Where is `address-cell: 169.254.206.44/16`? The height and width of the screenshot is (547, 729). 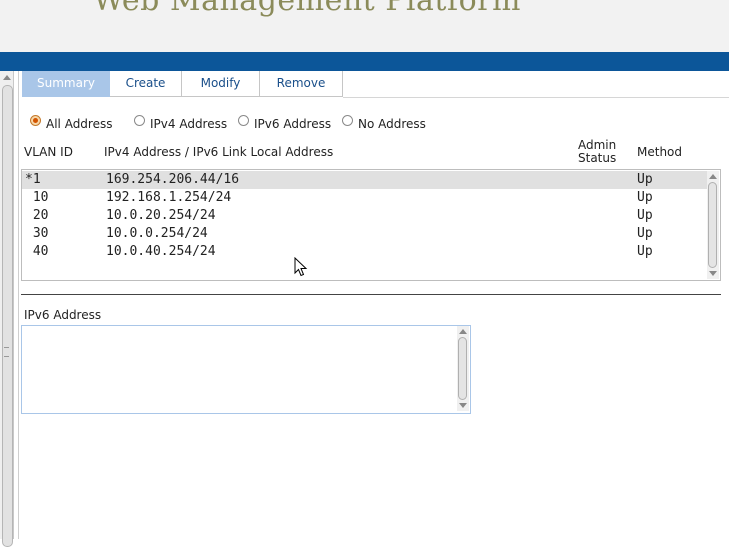
address-cell: 169.254.206.44/16 is located at coordinates (173, 179).